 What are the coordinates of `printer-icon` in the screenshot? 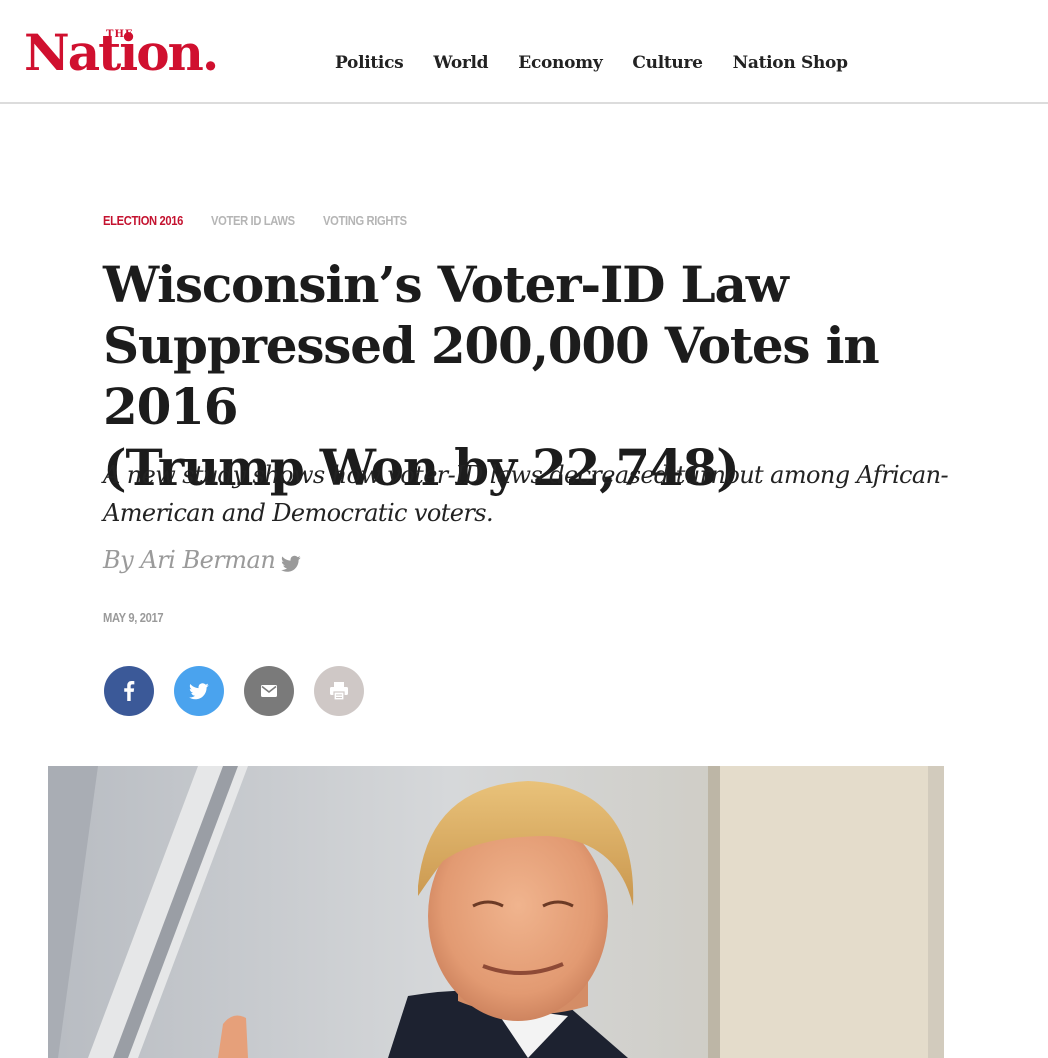 It's located at (339, 691).